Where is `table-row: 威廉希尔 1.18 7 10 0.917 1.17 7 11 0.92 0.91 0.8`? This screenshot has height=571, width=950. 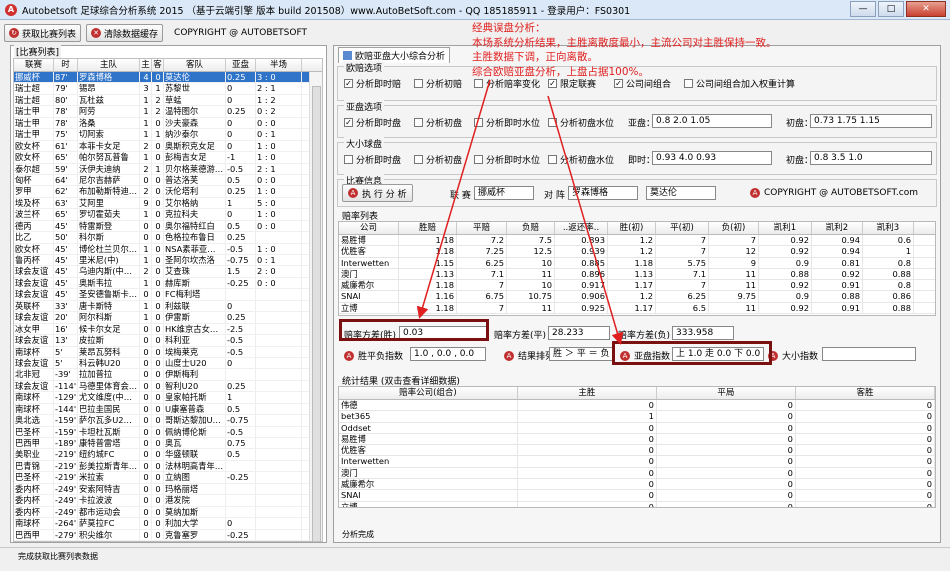
table-row: 威廉希尔 1.18 7 10 0.917 1.17 7 11 0.92 0.91 0.8 is located at coordinates (637, 286).